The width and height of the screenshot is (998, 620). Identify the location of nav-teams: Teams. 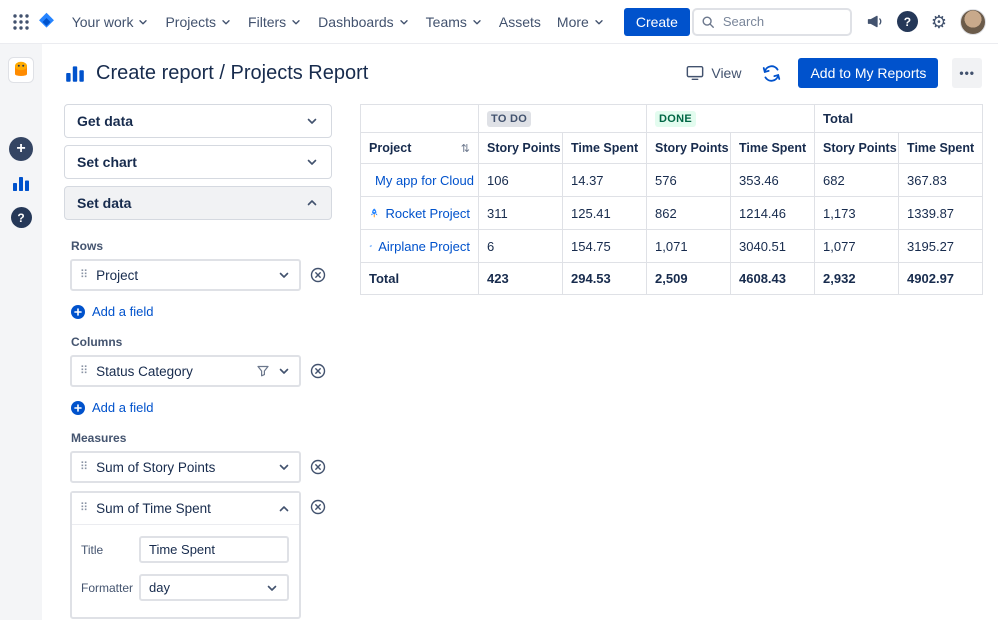
(454, 22).